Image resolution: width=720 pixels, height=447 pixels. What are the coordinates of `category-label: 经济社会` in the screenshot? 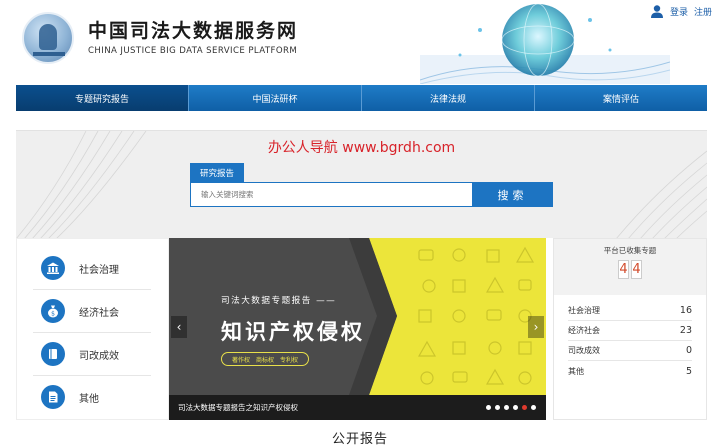 It's located at (99, 313).